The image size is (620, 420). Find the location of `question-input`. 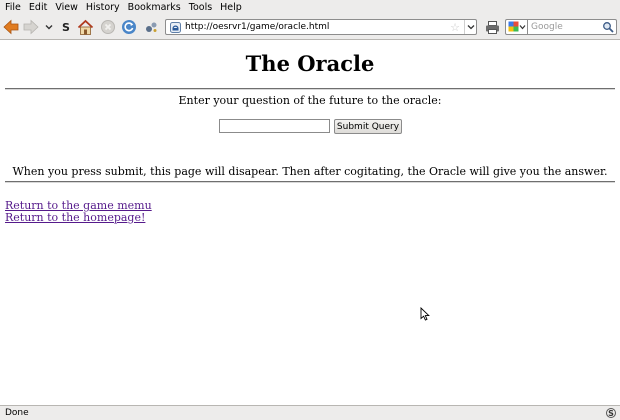

question-input is located at coordinates (274, 126).